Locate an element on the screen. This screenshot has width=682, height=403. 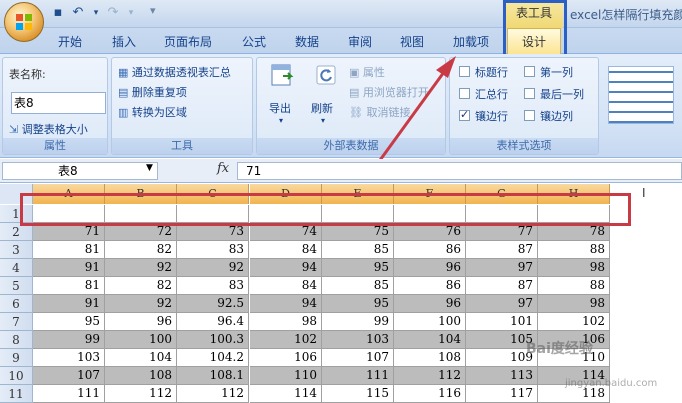
row-header-7: 7 is located at coordinates (16, 322).